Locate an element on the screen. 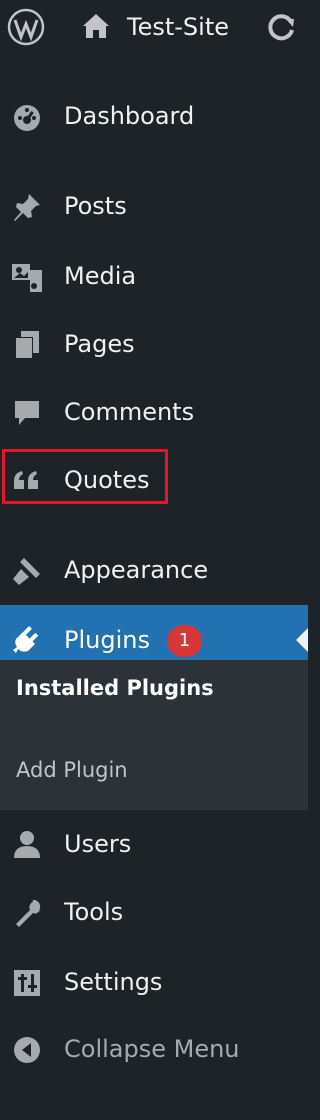 This screenshot has width=320, height=1120. pushpin-icon is located at coordinates (27, 207).